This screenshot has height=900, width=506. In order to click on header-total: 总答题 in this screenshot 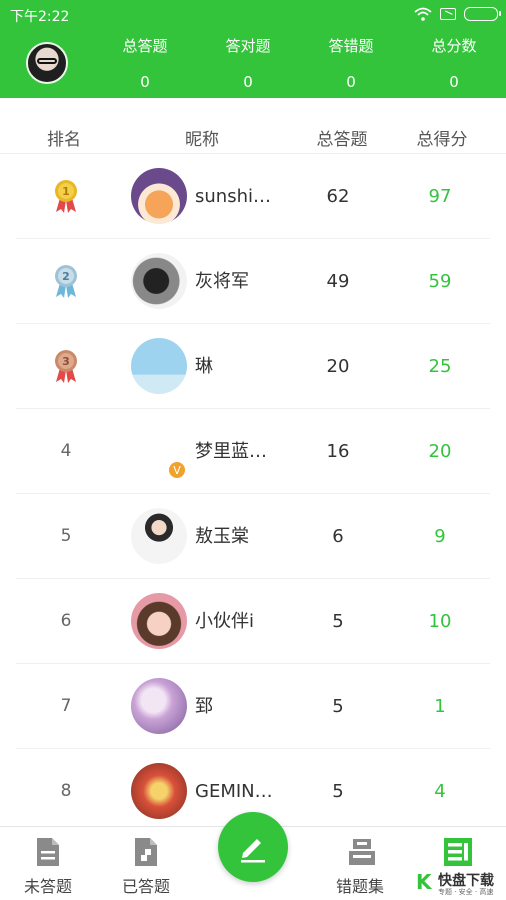, I will do `click(342, 140)`.